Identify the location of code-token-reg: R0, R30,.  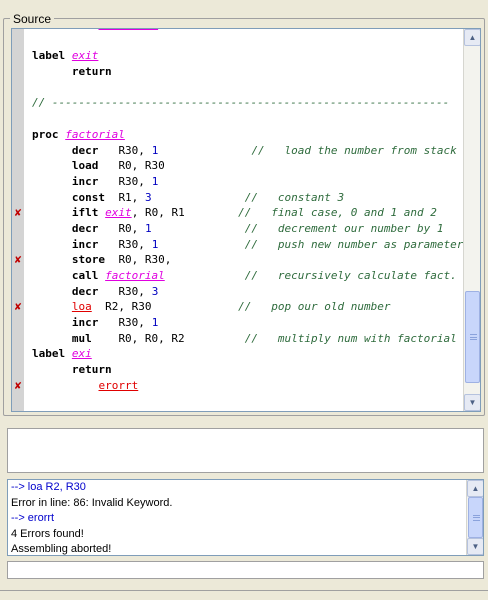
(145, 260).